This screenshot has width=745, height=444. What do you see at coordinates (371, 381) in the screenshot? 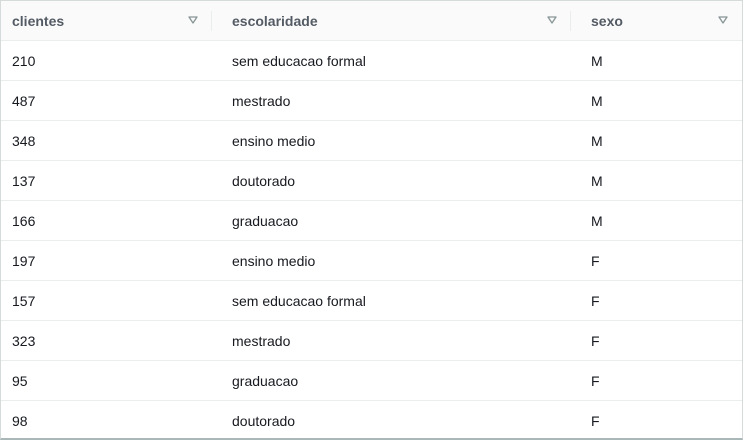
I see `table-row: 95 graduacao F` at bounding box center [371, 381].